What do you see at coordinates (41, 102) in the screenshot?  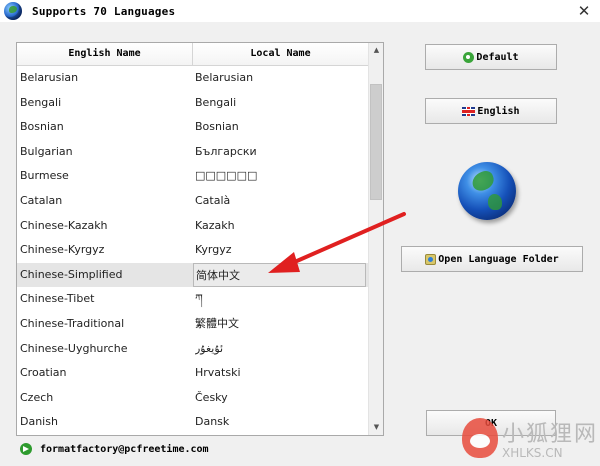 I see `english-name: Bengali` at bounding box center [41, 102].